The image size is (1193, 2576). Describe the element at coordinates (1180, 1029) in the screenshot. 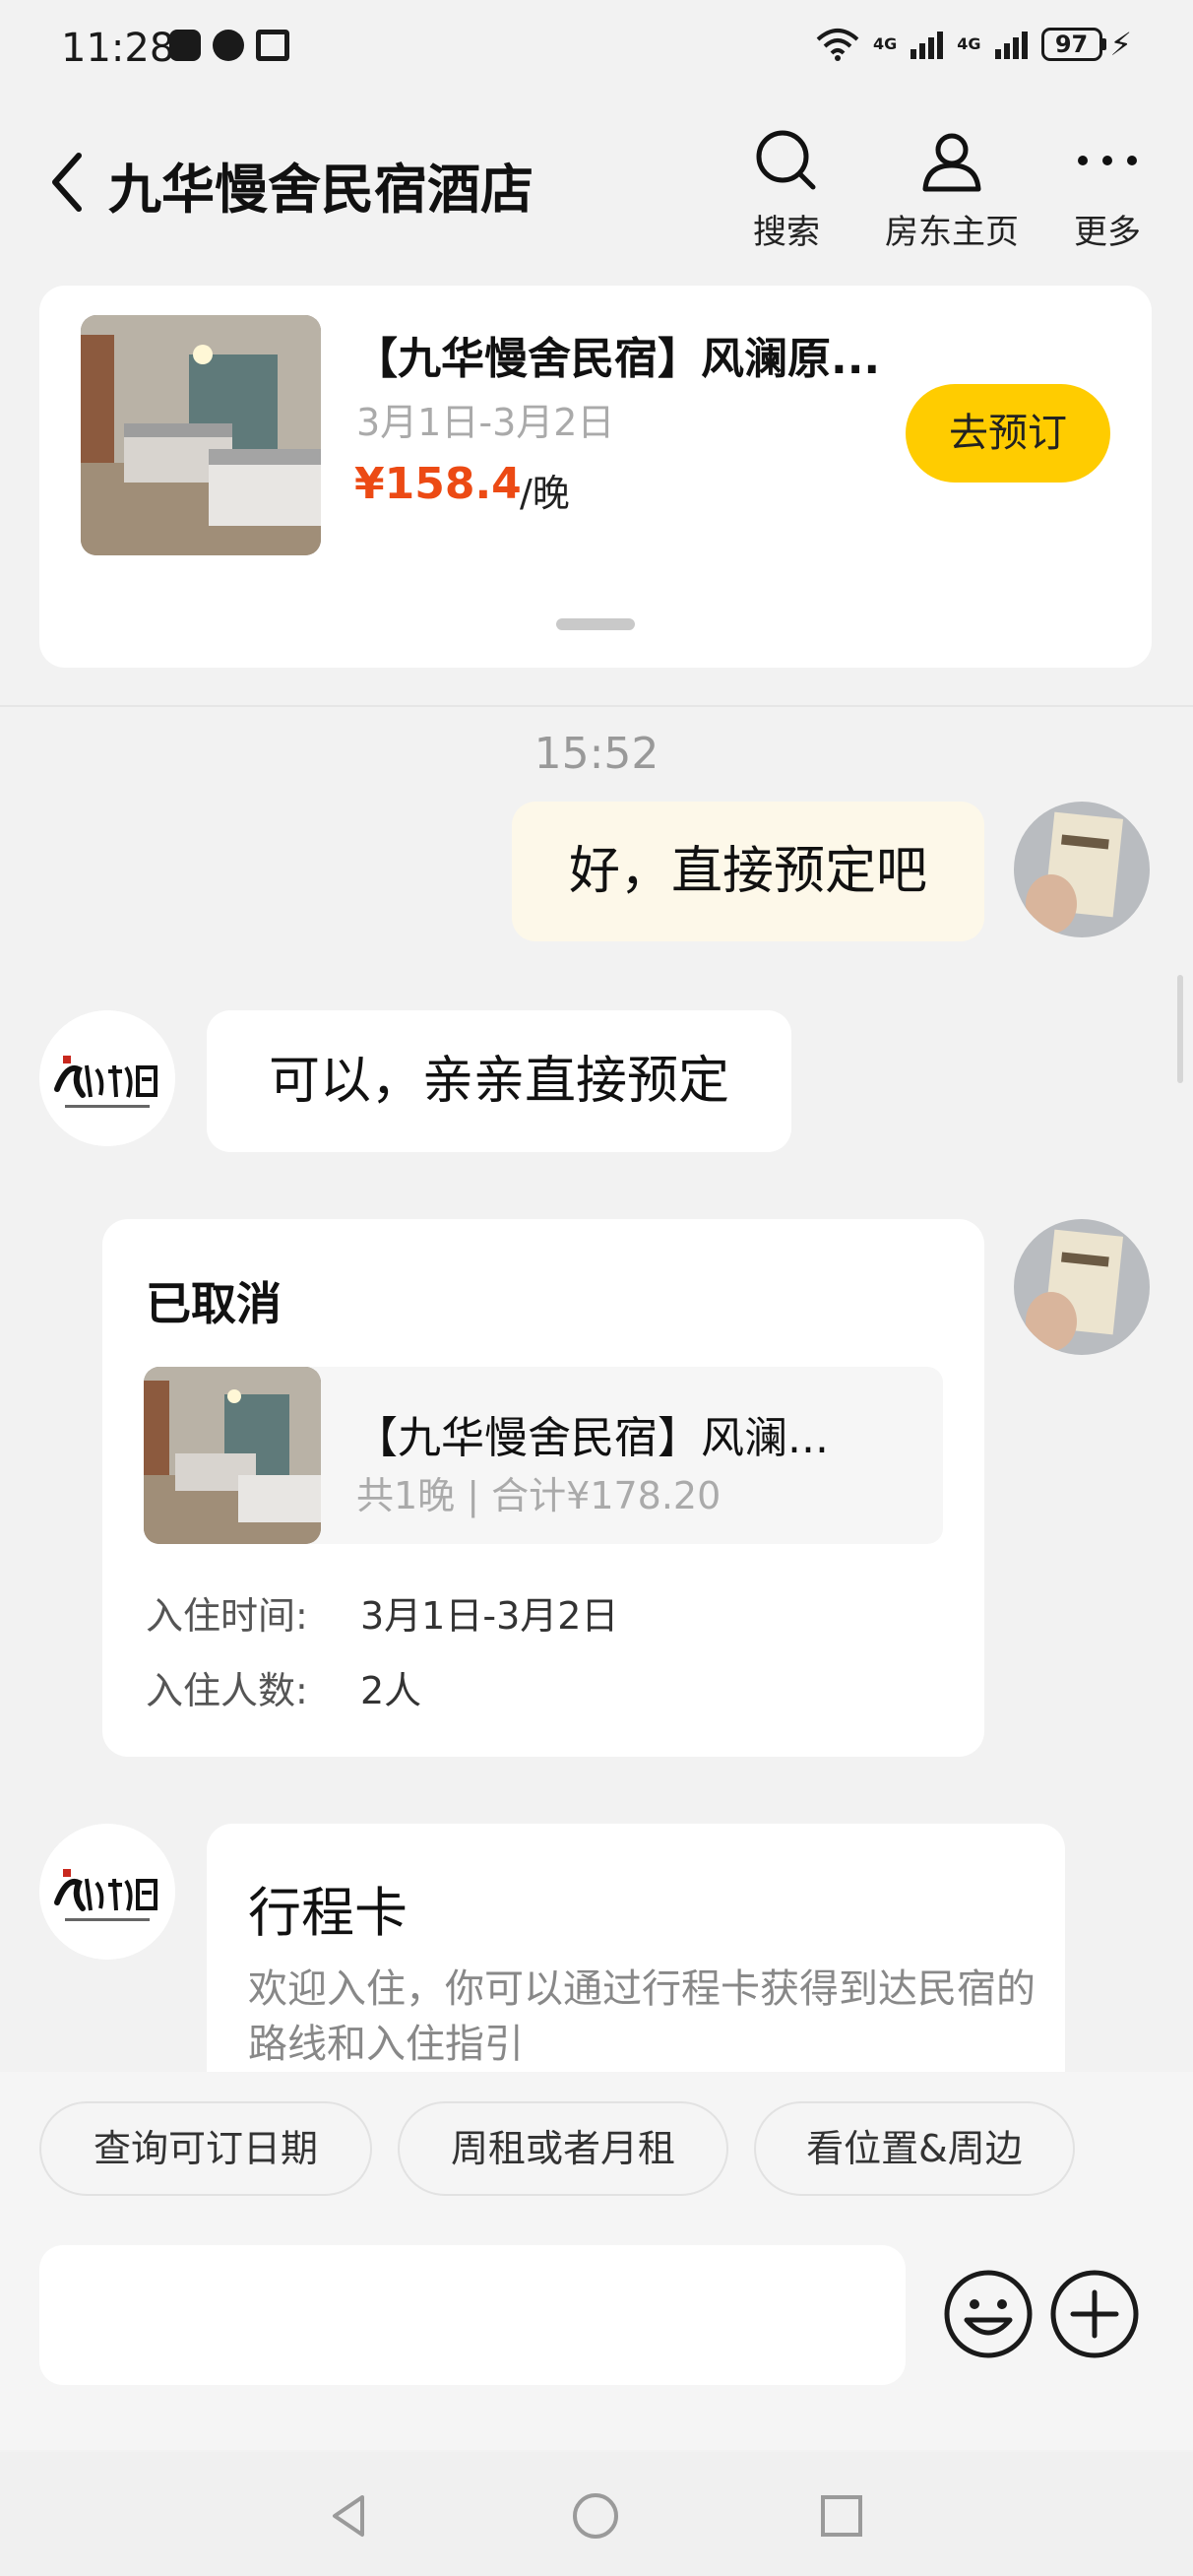

I see `scrollbar` at that location.